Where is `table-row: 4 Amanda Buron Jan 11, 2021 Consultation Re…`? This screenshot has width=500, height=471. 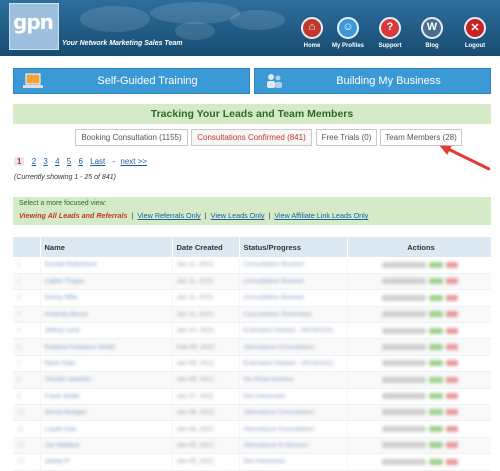 table-row: 4 Amanda Buron Jan 11, 2021 Consultation Re… is located at coordinates (252, 315).